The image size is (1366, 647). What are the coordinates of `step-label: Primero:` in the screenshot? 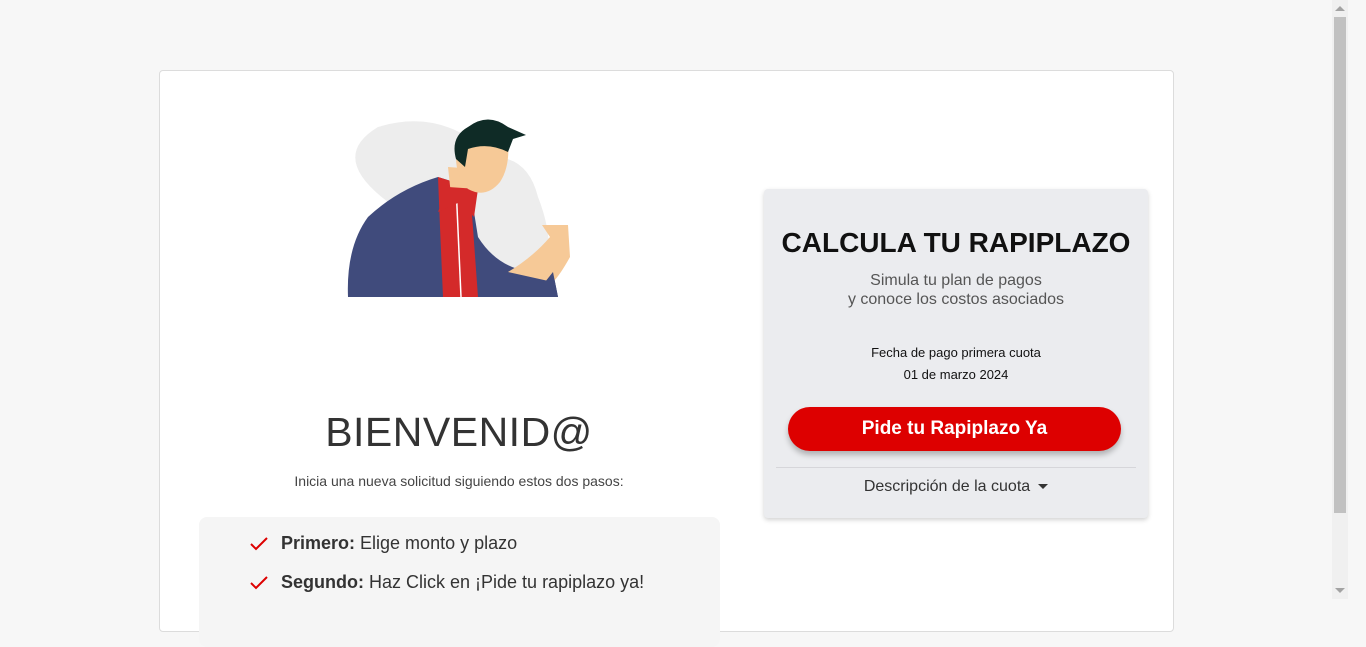 It's located at (318, 543).